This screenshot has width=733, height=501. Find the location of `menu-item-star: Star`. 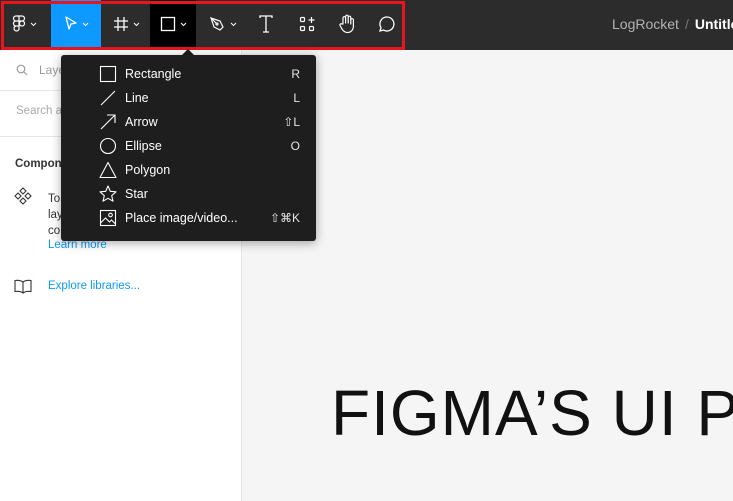

menu-item-star: Star is located at coordinates (188, 194).